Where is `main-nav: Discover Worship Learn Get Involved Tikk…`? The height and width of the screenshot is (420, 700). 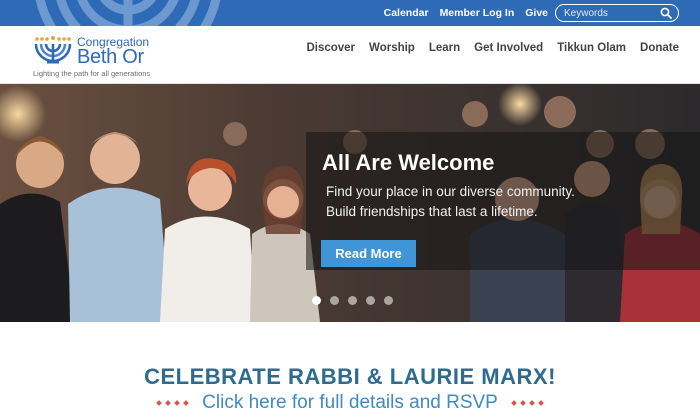
main-nav: Discover Worship Learn Get Involved Tikk… is located at coordinates (489, 48).